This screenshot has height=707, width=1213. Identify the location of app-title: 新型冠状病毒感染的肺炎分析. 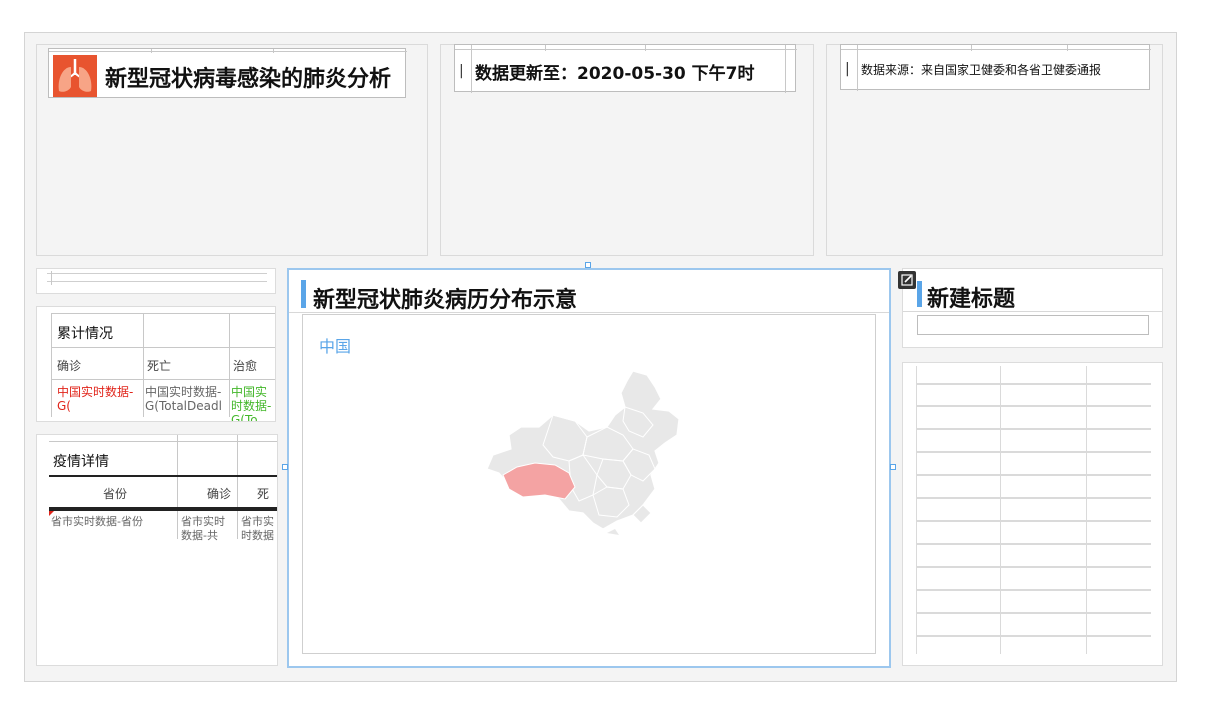
(248, 79).